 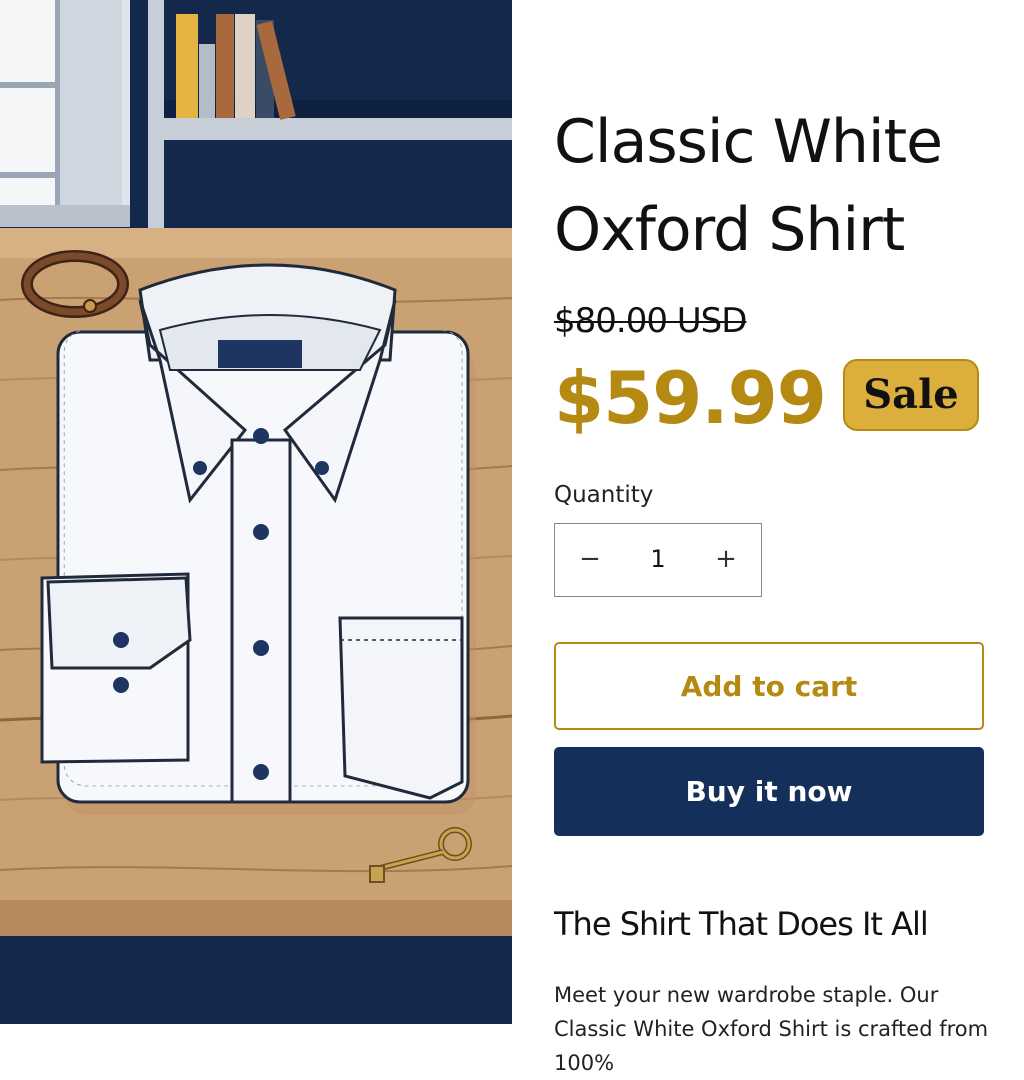 What do you see at coordinates (769, 686) in the screenshot?
I see `add-to-cart-button: Add to cart` at bounding box center [769, 686].